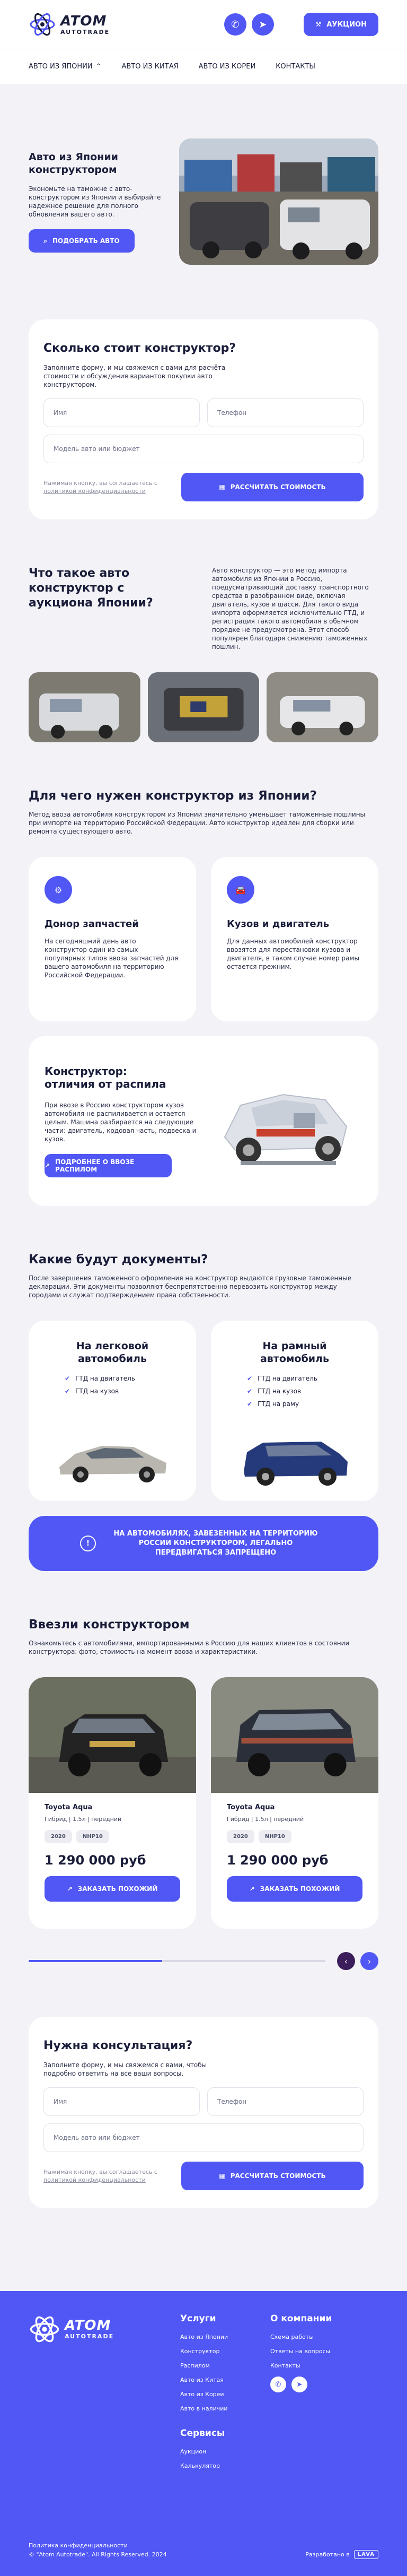 The height and width of the screenshot is (2576, 407). I want to click on nav-label: АВТО ИЗ КИТАЯ, so click(150, 67).